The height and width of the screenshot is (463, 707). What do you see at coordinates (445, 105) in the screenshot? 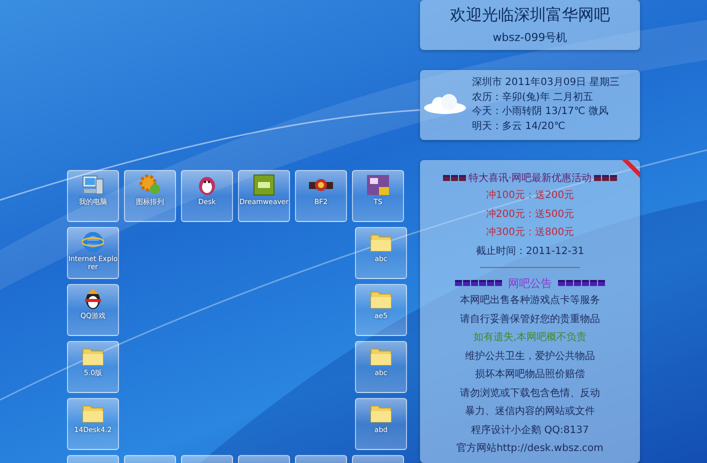
I see `cloud-icon` at bounding box center [445, 105].